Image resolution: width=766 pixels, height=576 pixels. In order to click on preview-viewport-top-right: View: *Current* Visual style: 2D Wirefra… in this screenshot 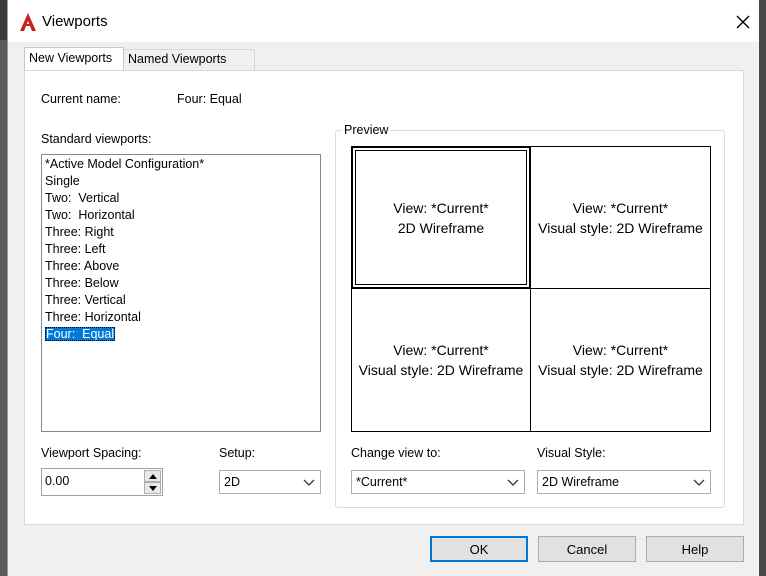, I will do `click(620, 217)`.